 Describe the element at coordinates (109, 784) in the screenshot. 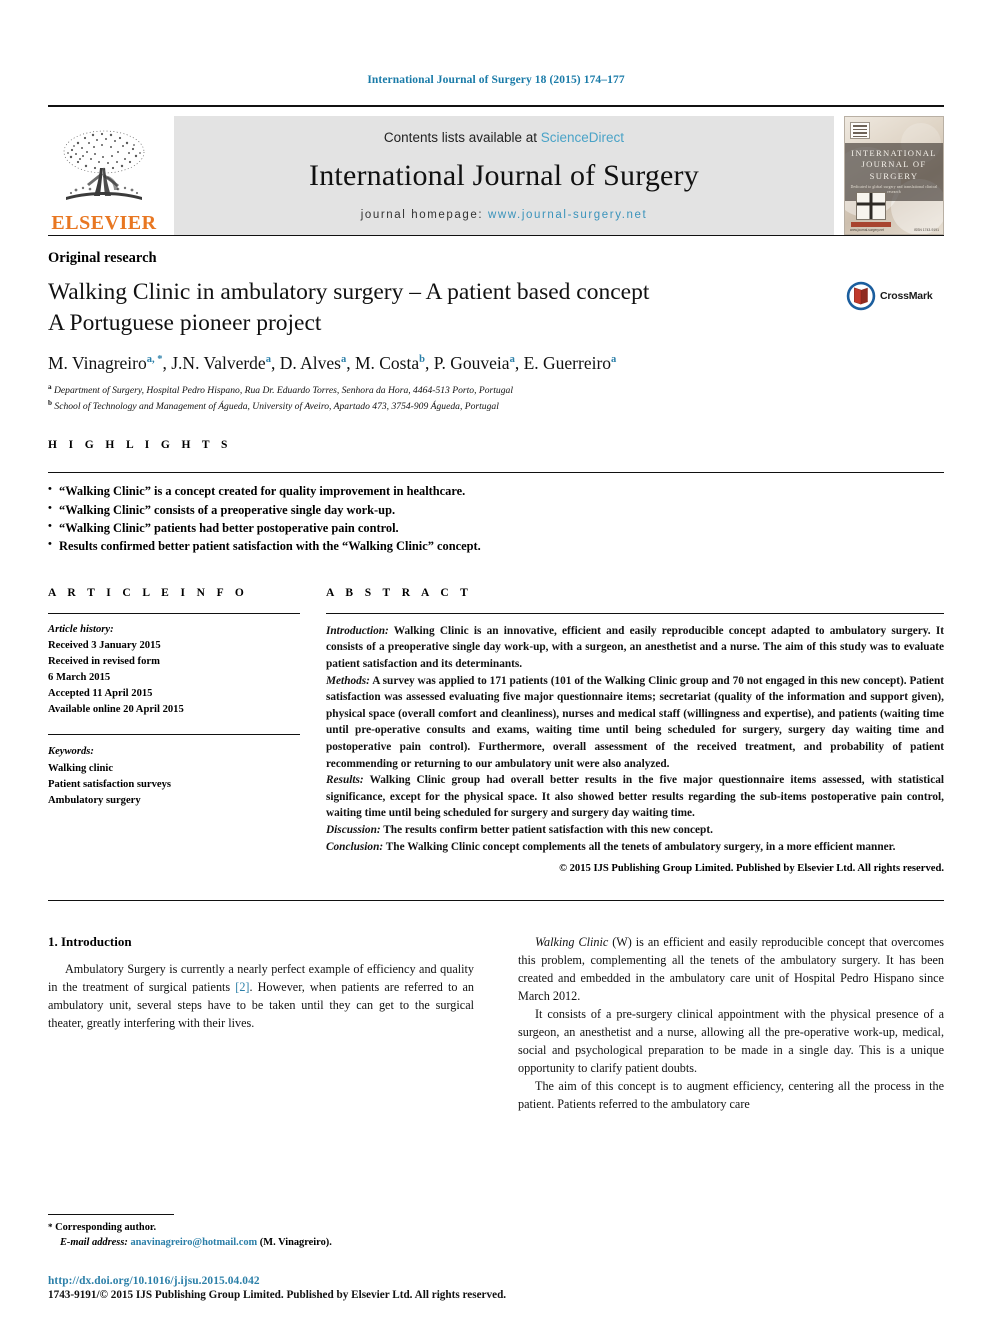

I see `keyword-item: Patient satisfaction surveys` at that location.